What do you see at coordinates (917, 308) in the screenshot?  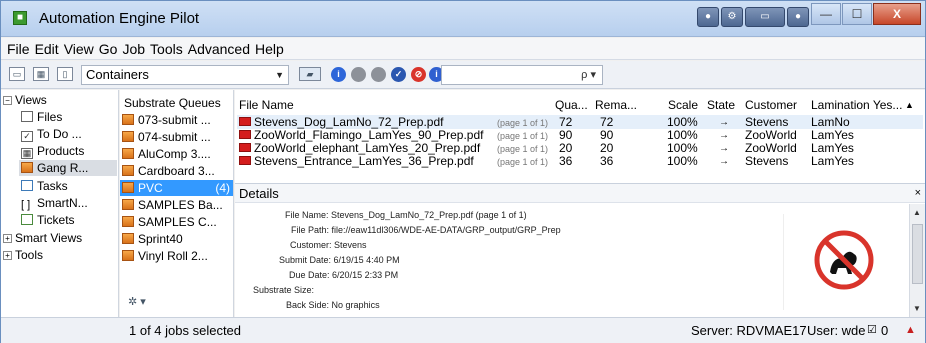 I see `scroll-down-icon: ▼` at bounding box center [917, 308].